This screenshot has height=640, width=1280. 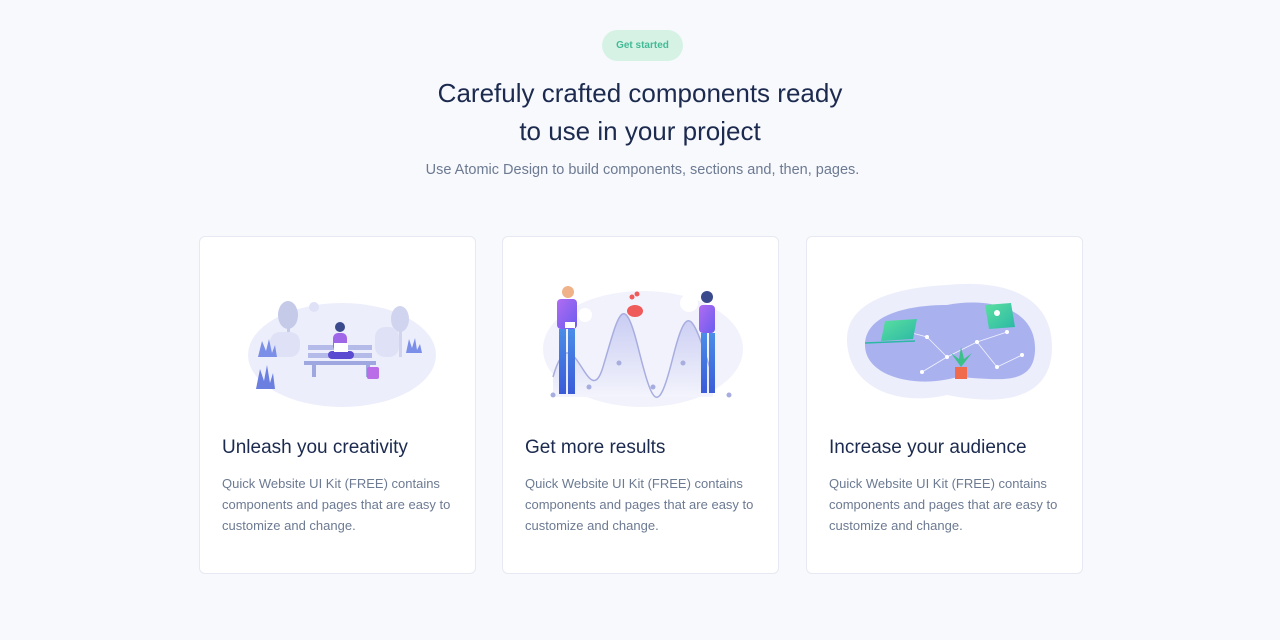 I want to click on card-title: Get more results, so click(x=595, y=447).